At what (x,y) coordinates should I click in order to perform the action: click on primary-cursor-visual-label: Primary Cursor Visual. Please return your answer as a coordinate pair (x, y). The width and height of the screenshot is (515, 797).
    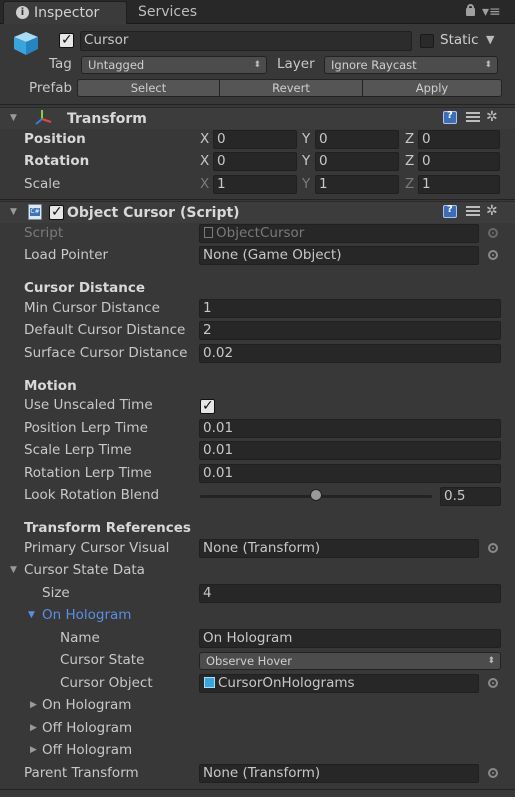
    Looking at the image, I should click on (97, 548).